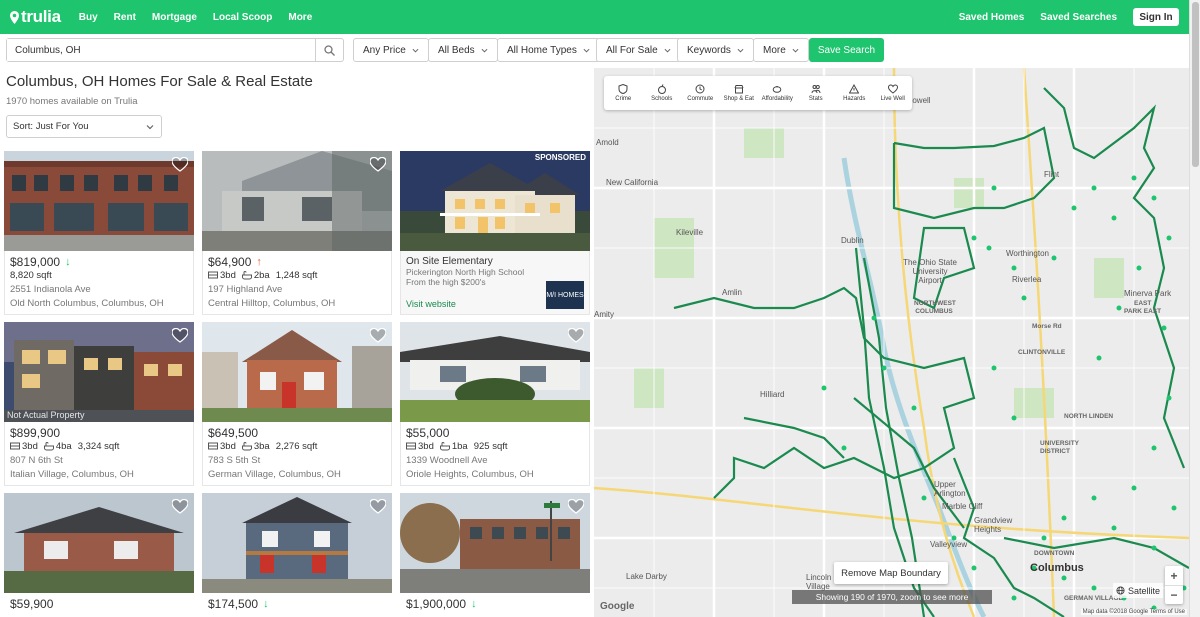 This screenshot has width=1200, height=617. What do you see at coordinates (234, 460) in the screenshot?
I see `listing-address: 783 S 5th St` at bounding box center [234, 460].